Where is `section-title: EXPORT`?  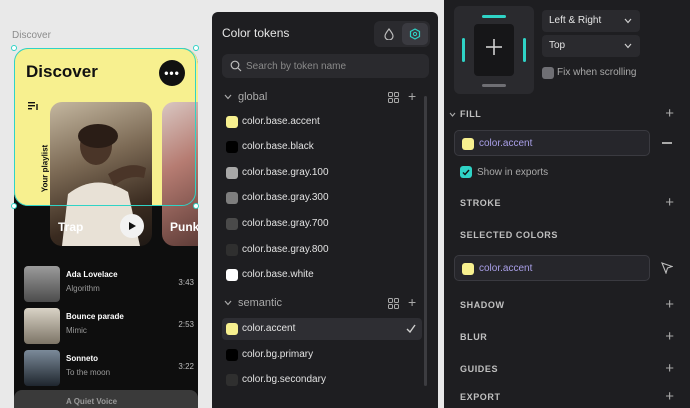
section-title: EXPORT is located at coordinates (480, 397).